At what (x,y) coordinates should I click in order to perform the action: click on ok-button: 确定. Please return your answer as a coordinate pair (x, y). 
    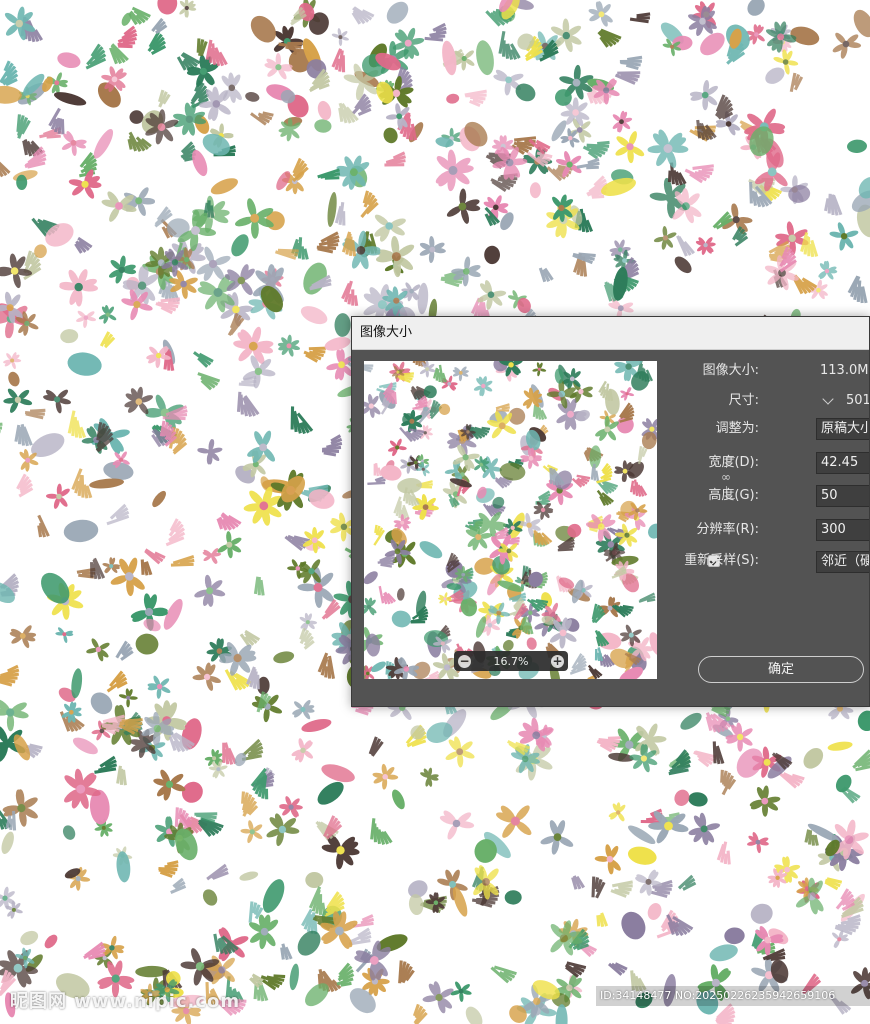
    Looking at the image, I should click on (781, 669).